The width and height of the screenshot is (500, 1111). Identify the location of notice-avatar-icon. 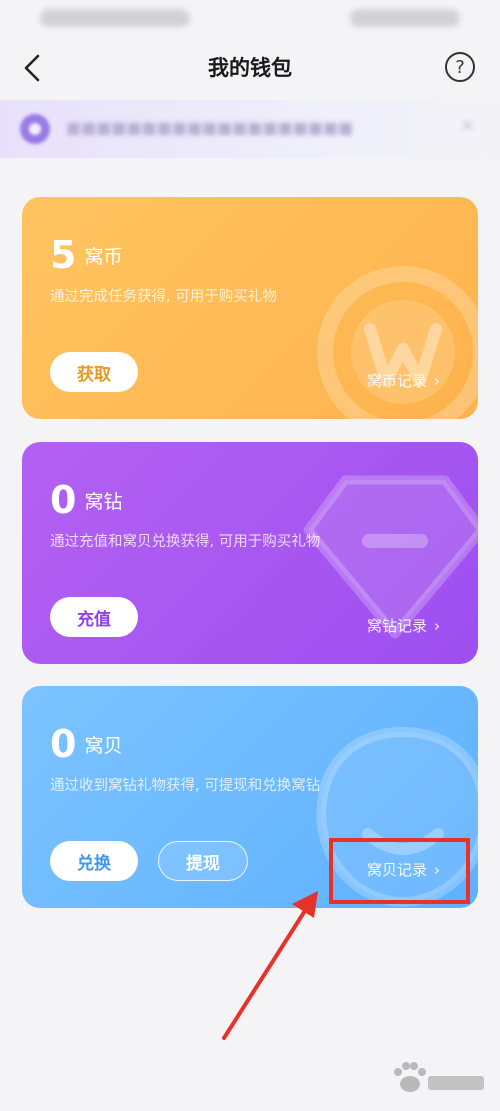
(35, 129).